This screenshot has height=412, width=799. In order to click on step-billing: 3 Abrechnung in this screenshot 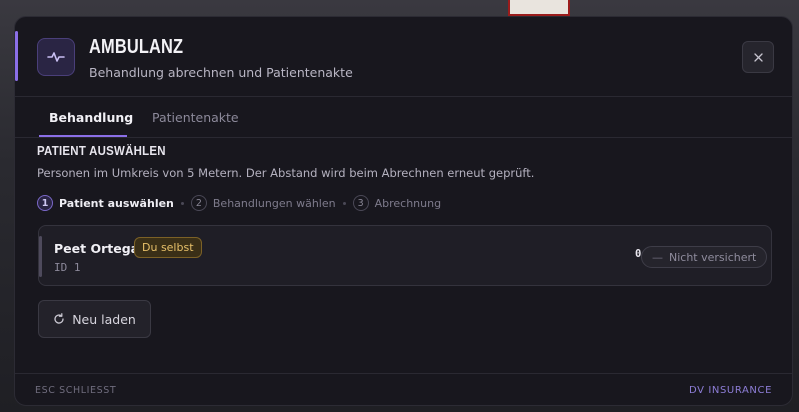, I will do `click(397, 203)`.